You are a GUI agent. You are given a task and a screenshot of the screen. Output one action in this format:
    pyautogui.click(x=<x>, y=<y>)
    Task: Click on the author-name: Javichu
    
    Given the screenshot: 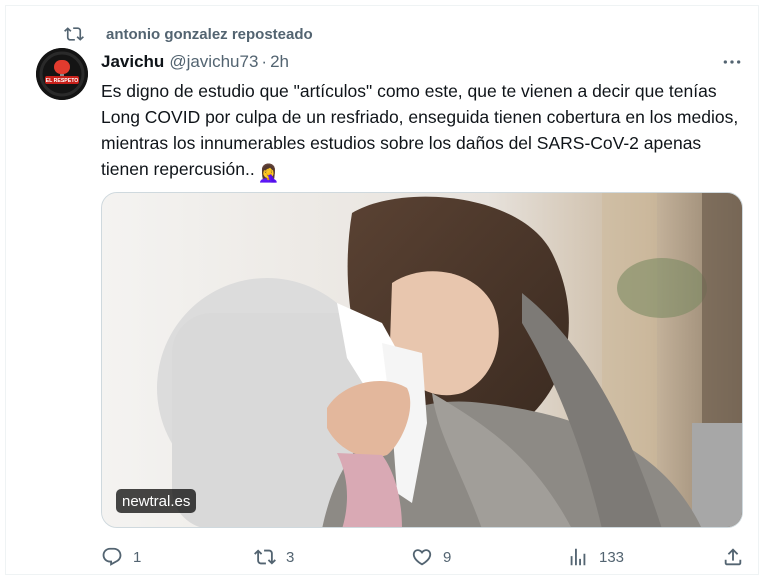 What is the action you would take?
    pyautogui.click(x=132, y=62)
    